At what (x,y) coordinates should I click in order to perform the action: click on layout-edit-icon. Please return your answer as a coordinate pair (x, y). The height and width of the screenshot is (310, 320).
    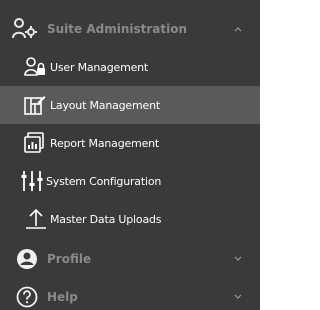
    Looking at the image, I should click on (35, 105).